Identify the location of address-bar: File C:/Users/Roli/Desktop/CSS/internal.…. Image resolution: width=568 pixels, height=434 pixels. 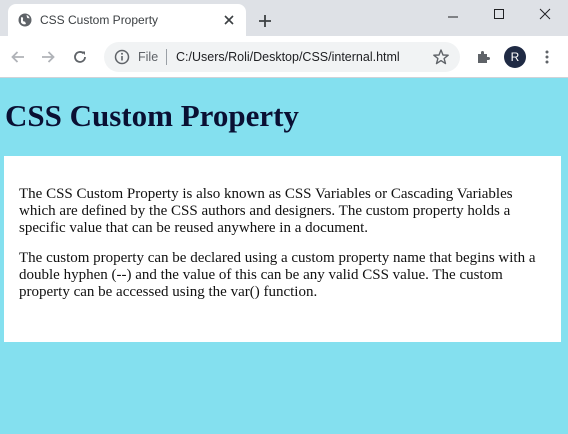
(282, 57).